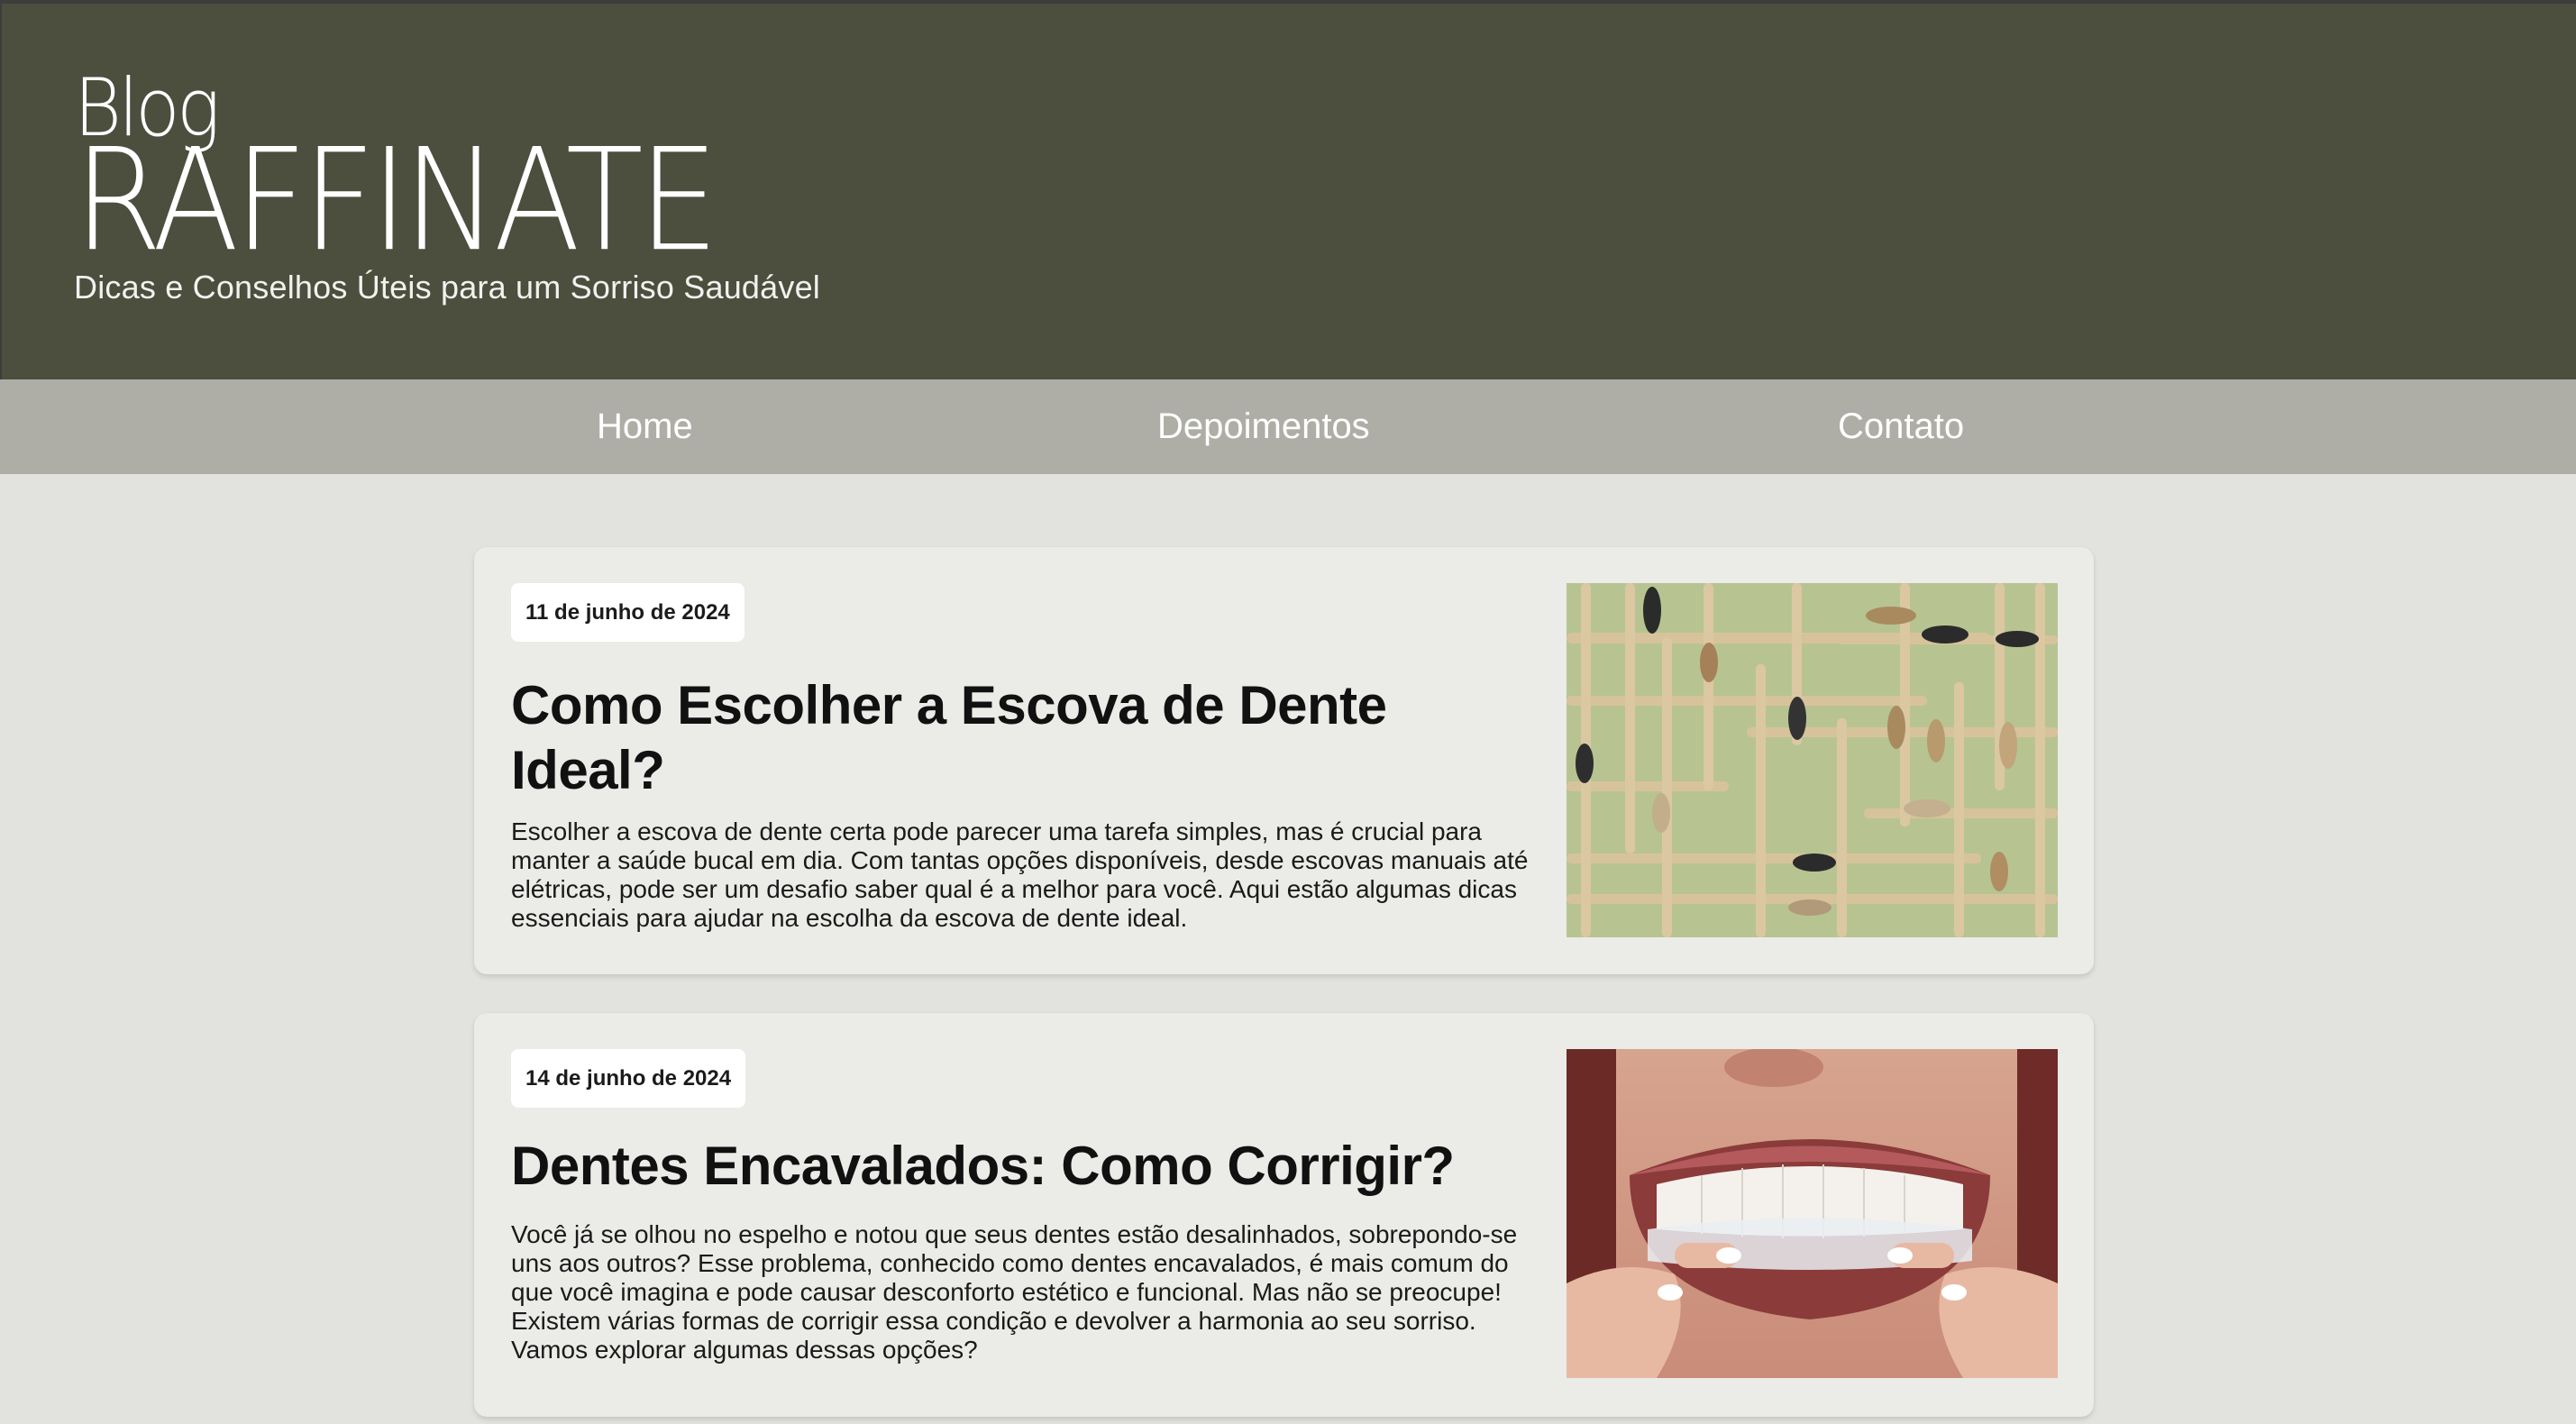  What do you see at coordinates (645, 426) in the screenshot?
I see `nav-item-home: Home` at bounding box center [645, 426].